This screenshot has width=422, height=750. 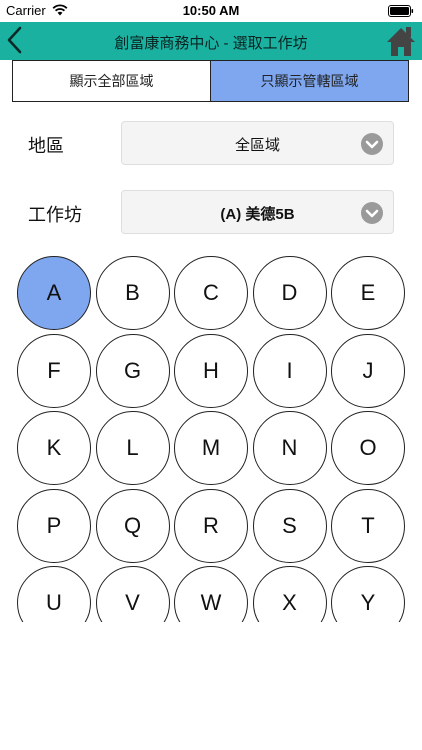 I want to click on page-title: 創富康商務中心 - 選取工作坊, so click(x=211, y=43).